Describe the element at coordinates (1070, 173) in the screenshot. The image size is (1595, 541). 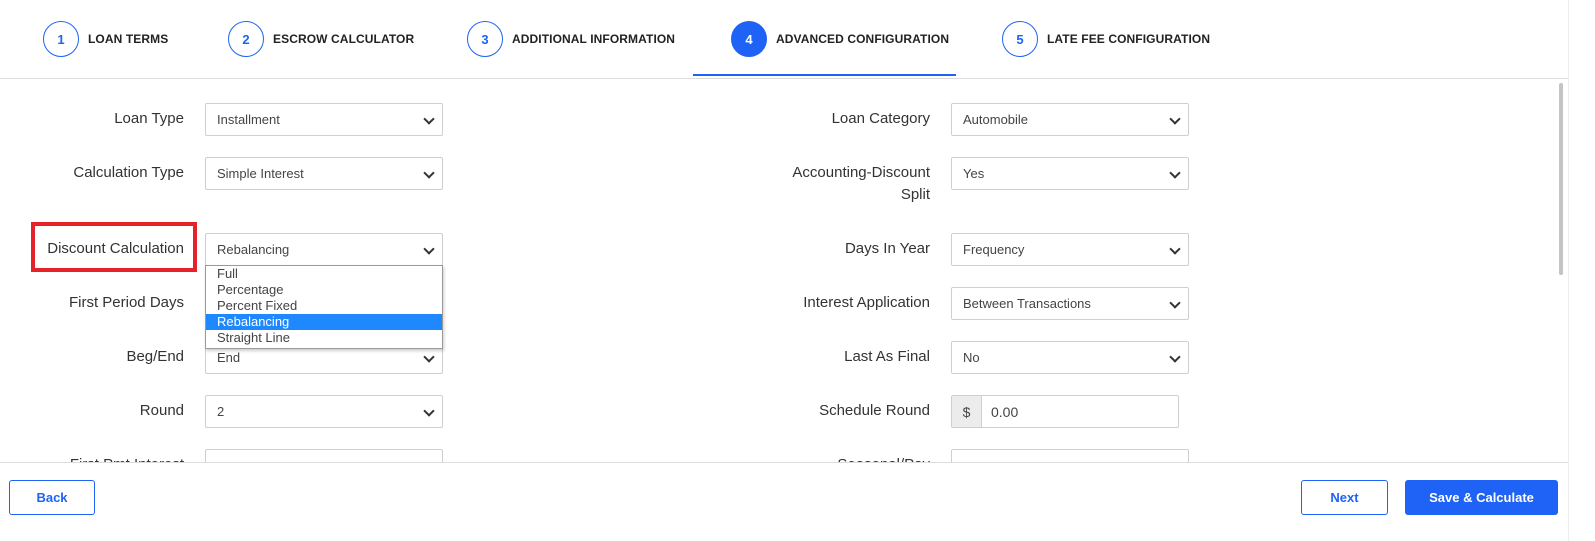
I see `accounting-discount-split-select: Yes` at that location.